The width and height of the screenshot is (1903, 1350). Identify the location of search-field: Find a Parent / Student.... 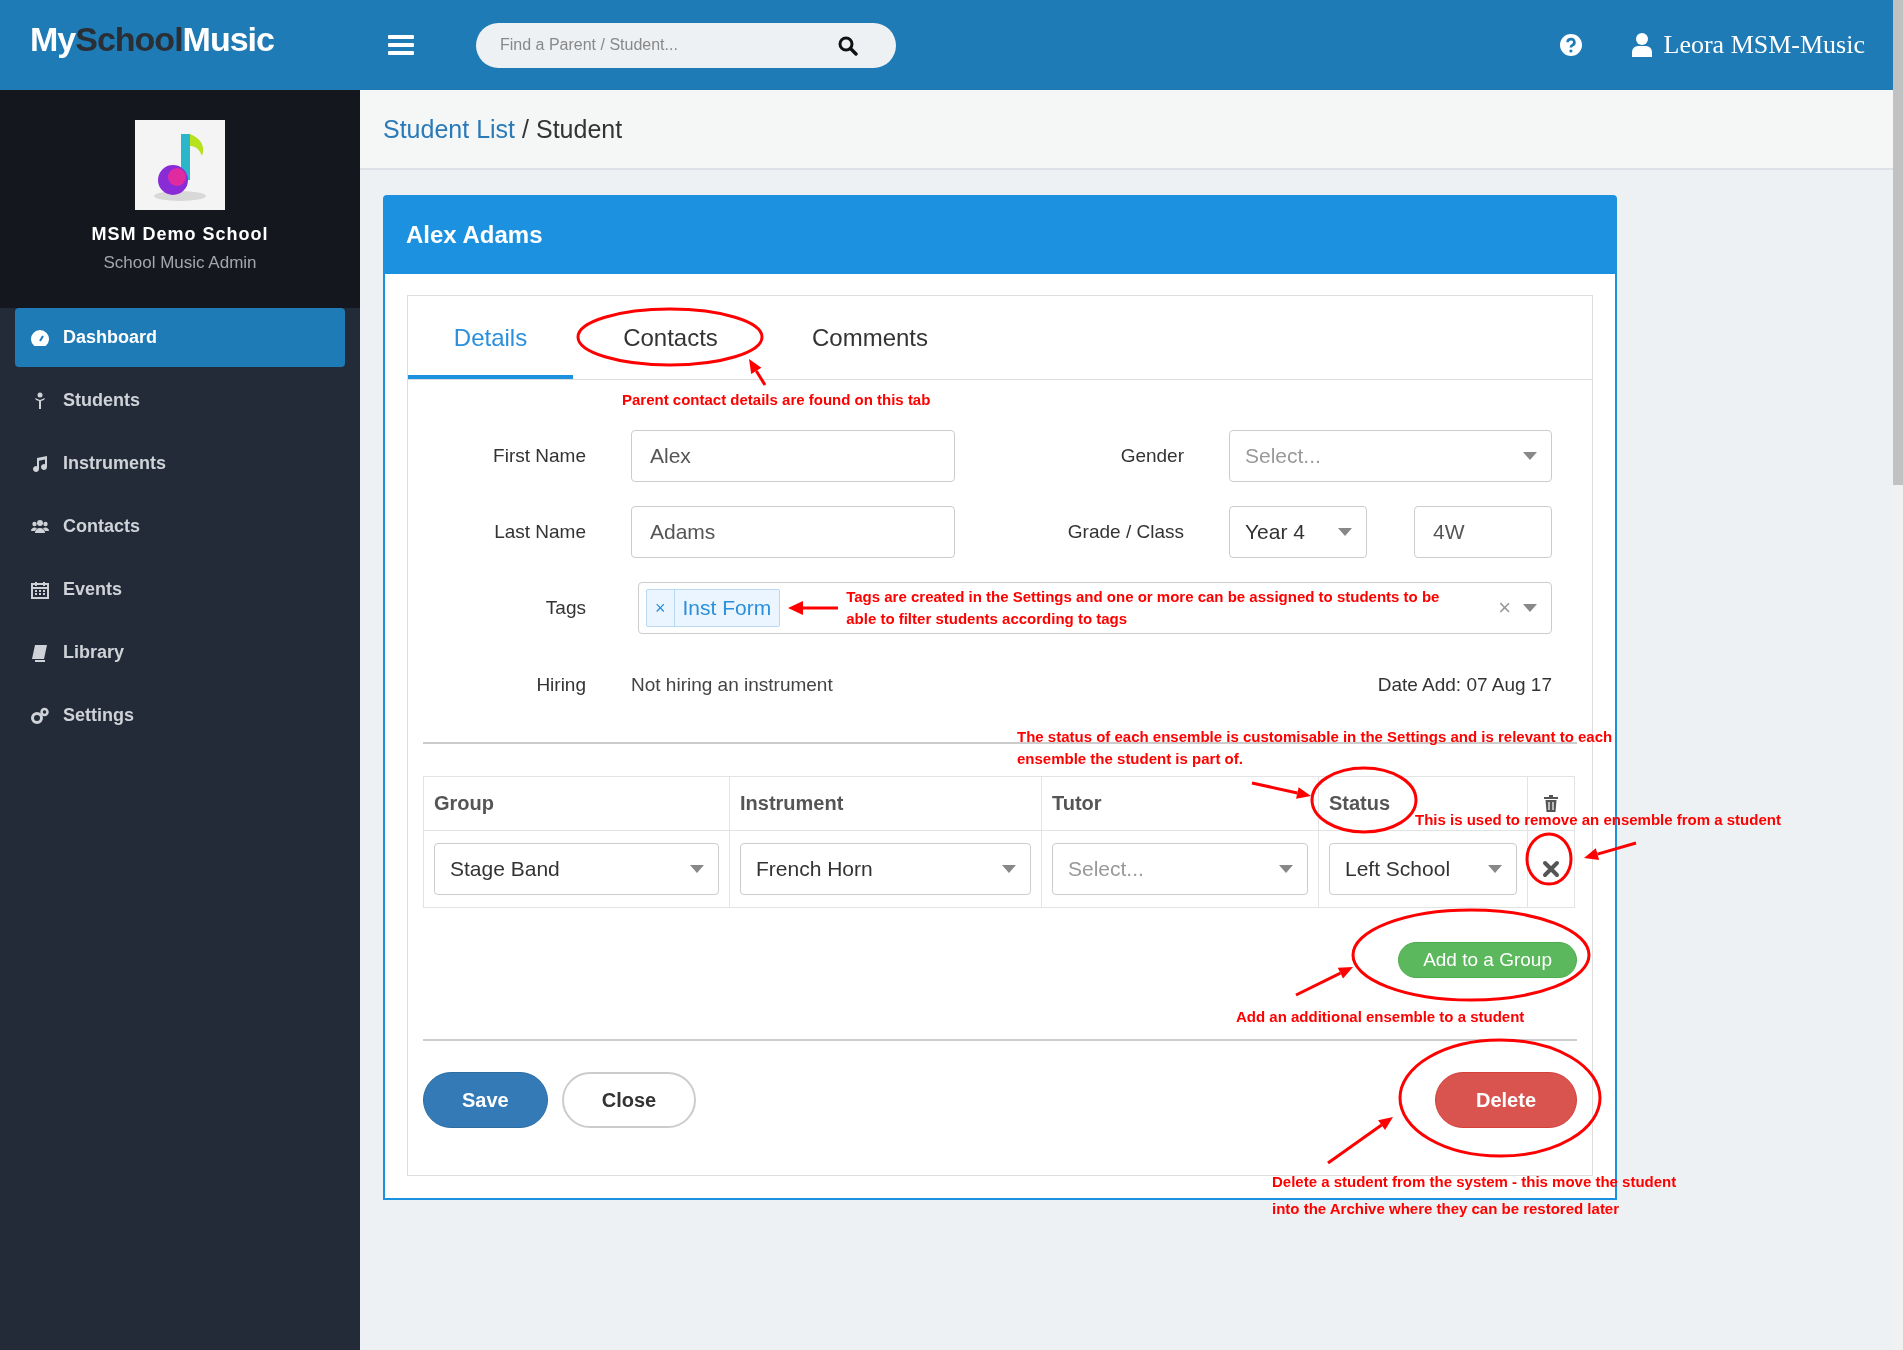
(686, 45).